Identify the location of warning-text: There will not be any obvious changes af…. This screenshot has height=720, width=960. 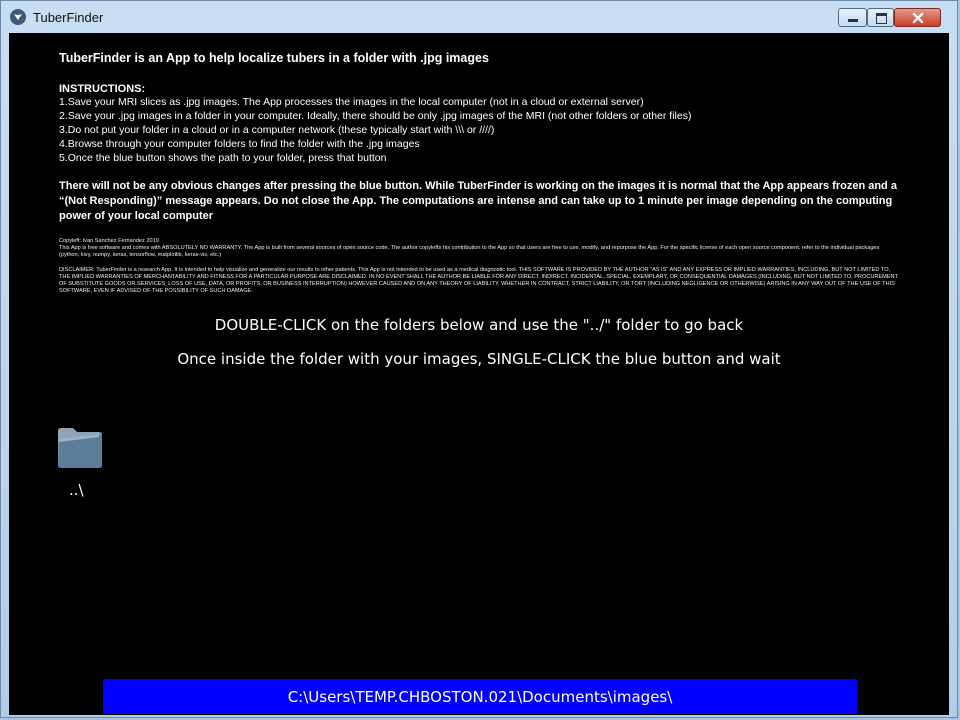
(478, 201).